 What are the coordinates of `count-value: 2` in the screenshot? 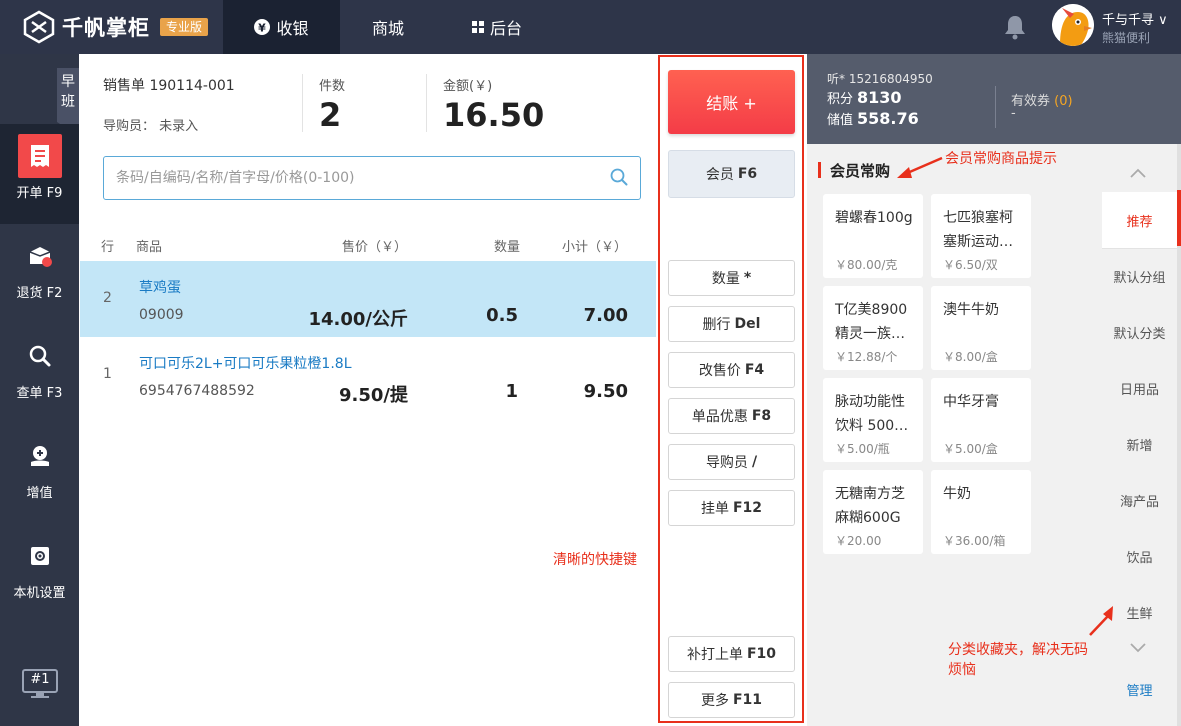 It's located at (330, 115).